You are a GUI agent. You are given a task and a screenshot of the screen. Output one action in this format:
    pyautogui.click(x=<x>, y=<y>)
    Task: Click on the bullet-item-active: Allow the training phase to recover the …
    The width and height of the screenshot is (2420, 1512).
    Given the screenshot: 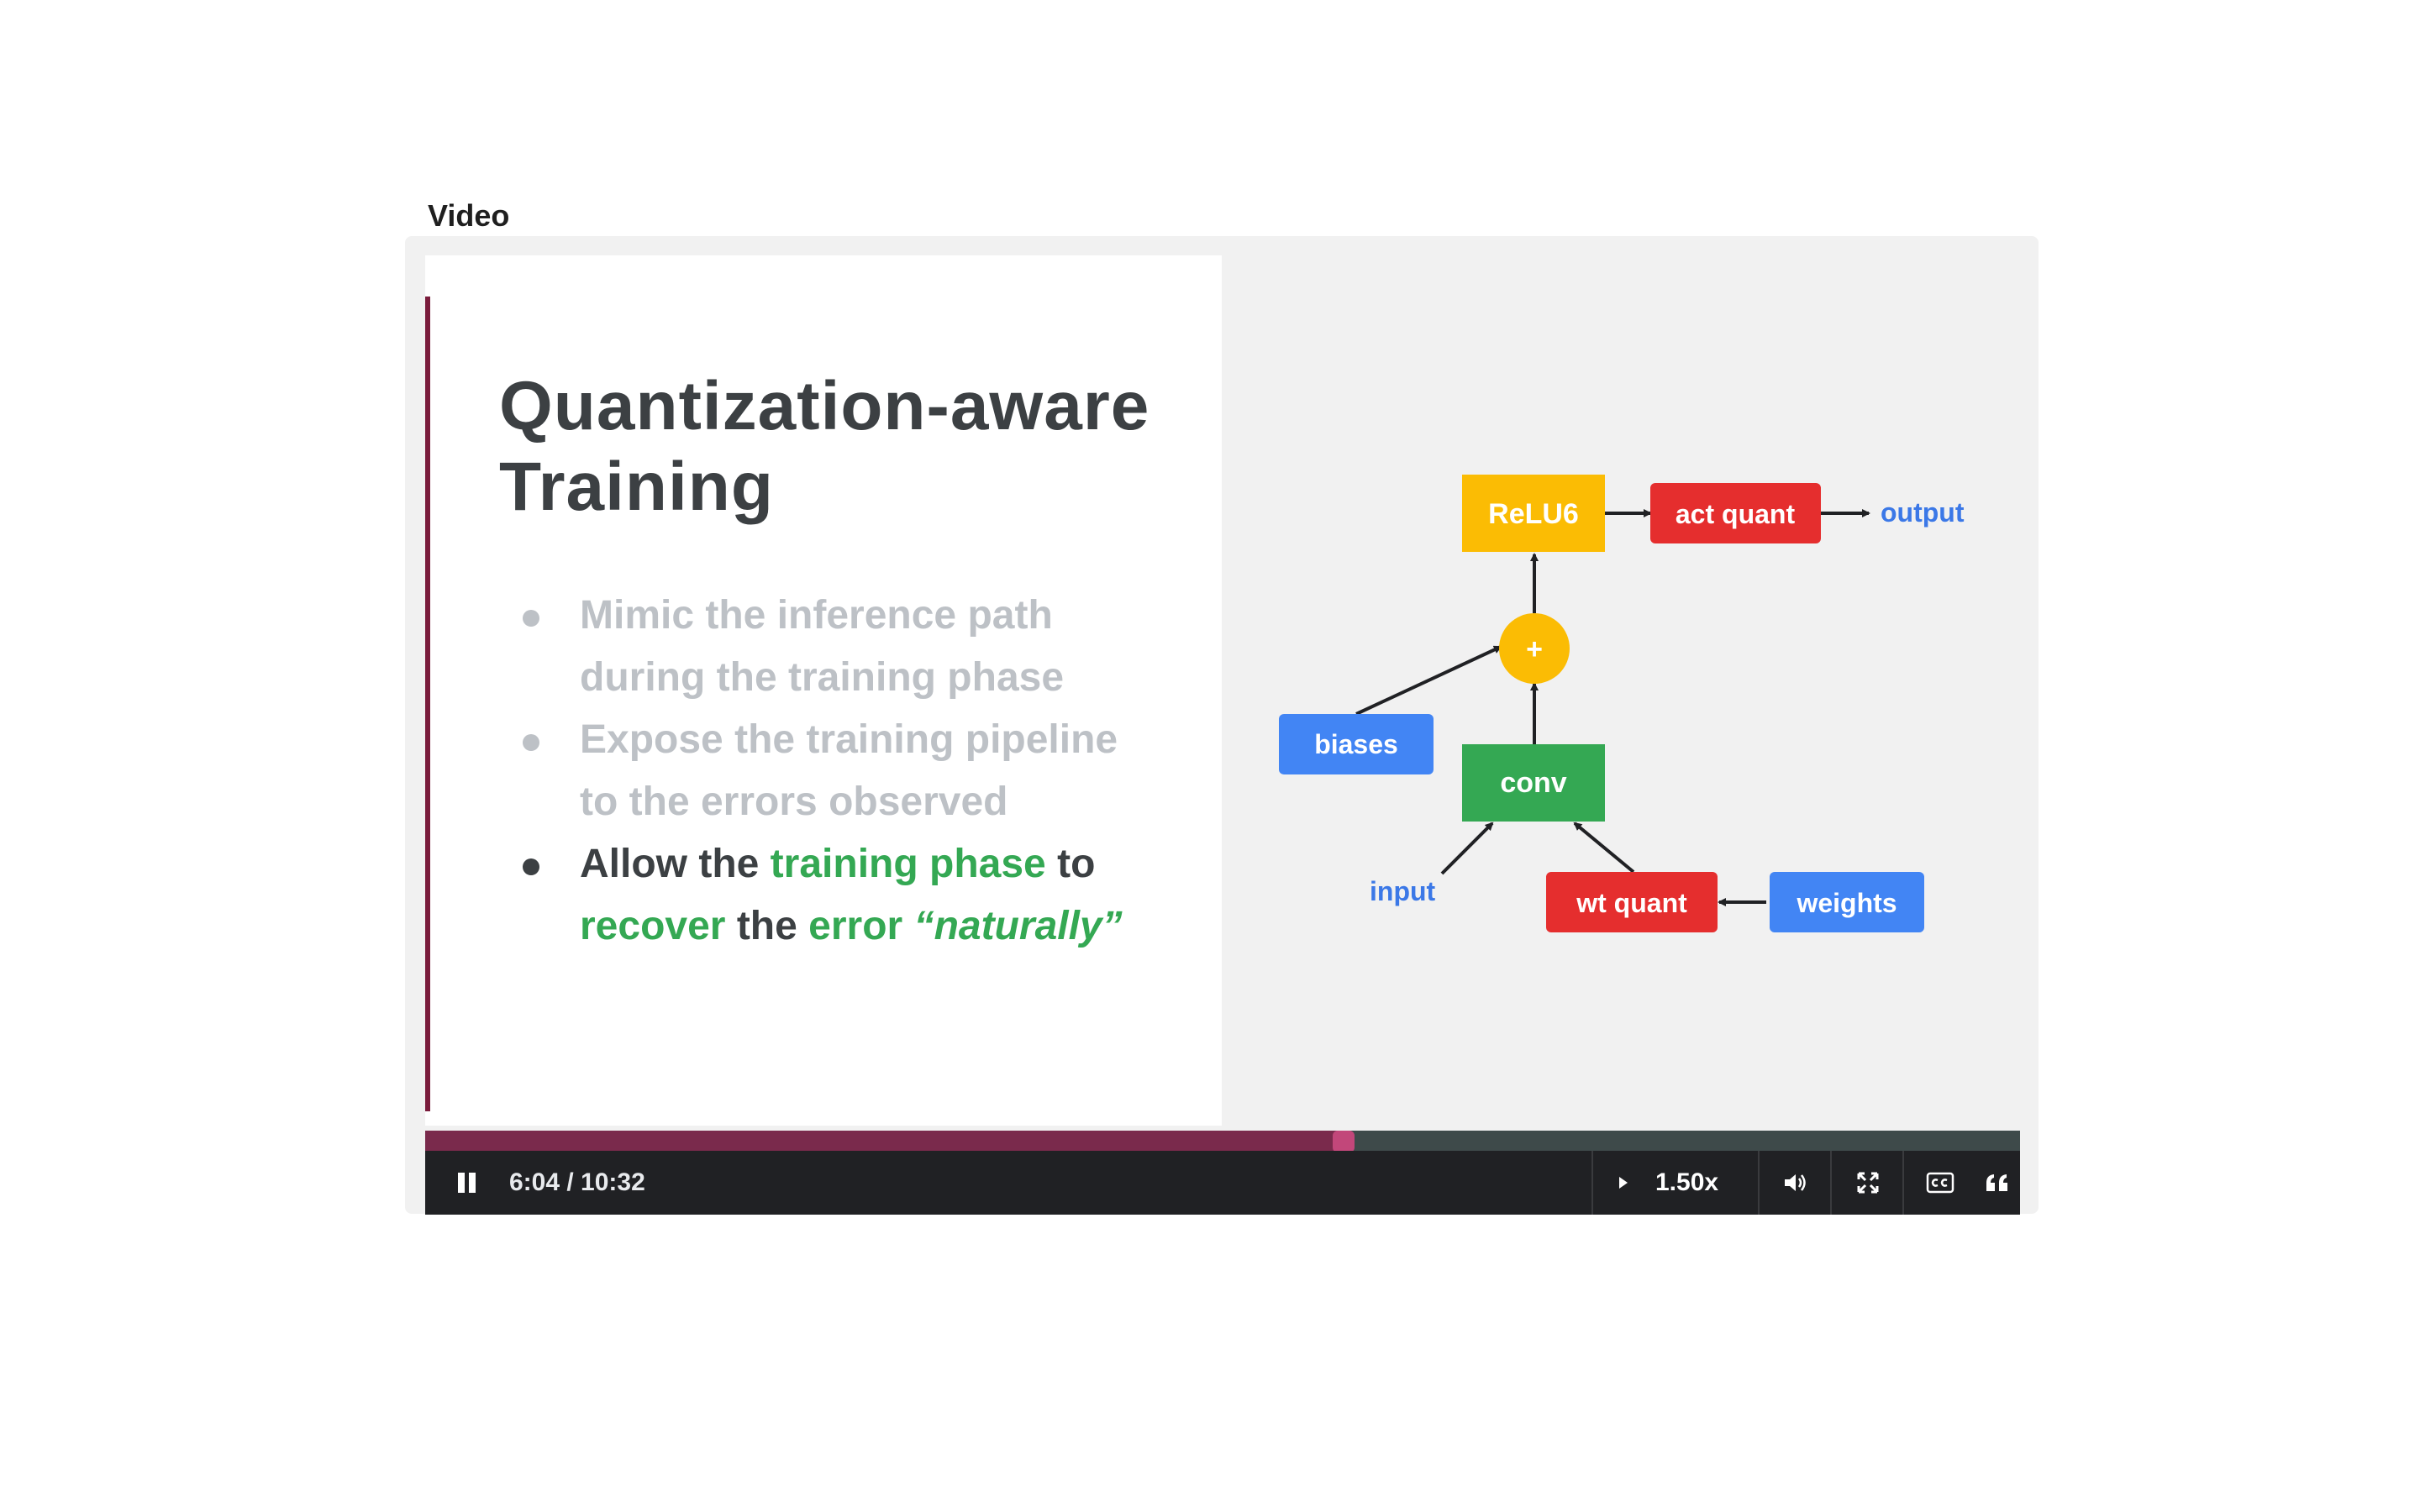 What is the action you would take?
    pyautogui.click(x=857, y=895)
    